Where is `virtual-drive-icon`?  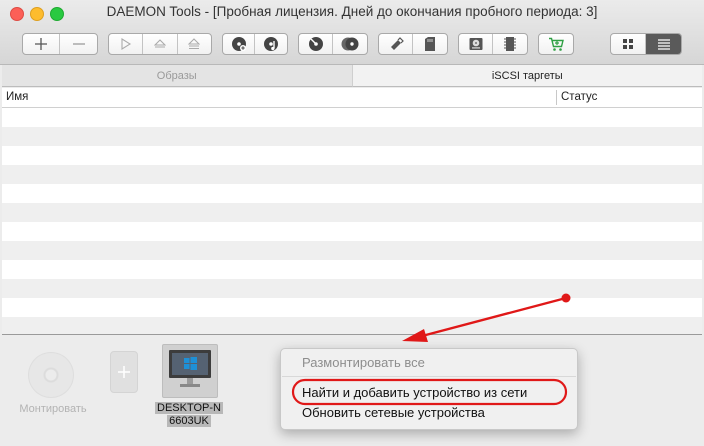 virtual-drive-icon is located at coordinates (475, 44).